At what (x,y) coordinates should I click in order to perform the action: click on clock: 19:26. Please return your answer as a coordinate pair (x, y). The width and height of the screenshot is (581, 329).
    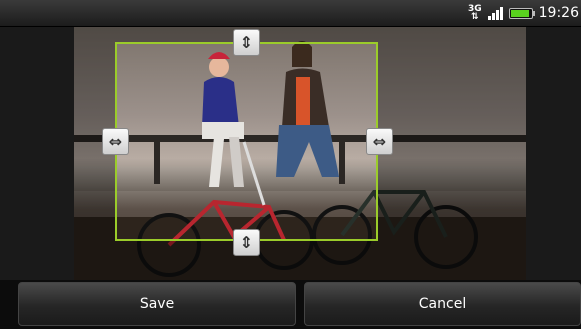
    Looking at the image, I should click on (558, 13).